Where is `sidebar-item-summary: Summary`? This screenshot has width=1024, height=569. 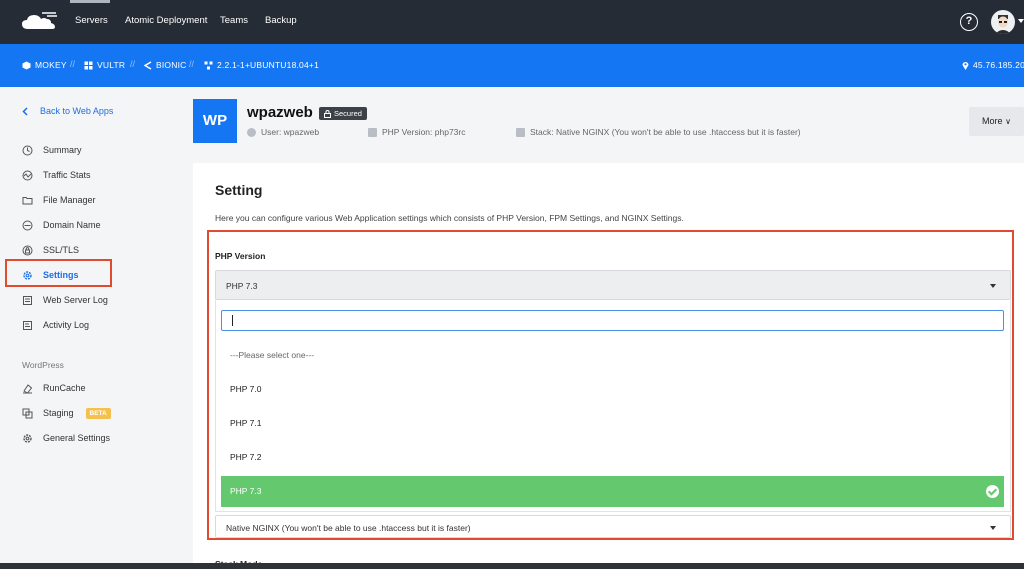 sidebar-item-summary: Summary is located at coordinates (52, 150).